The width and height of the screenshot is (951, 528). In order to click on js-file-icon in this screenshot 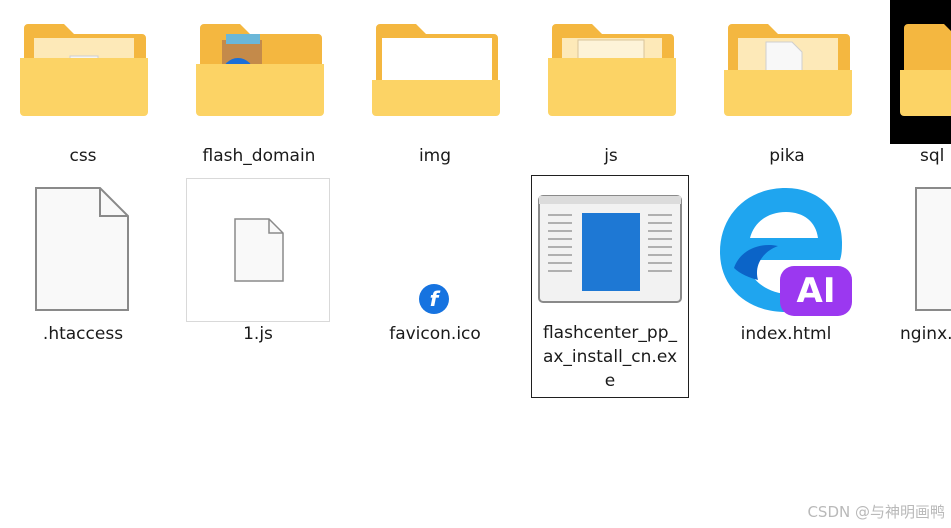, I will do `click(259, 250)`.